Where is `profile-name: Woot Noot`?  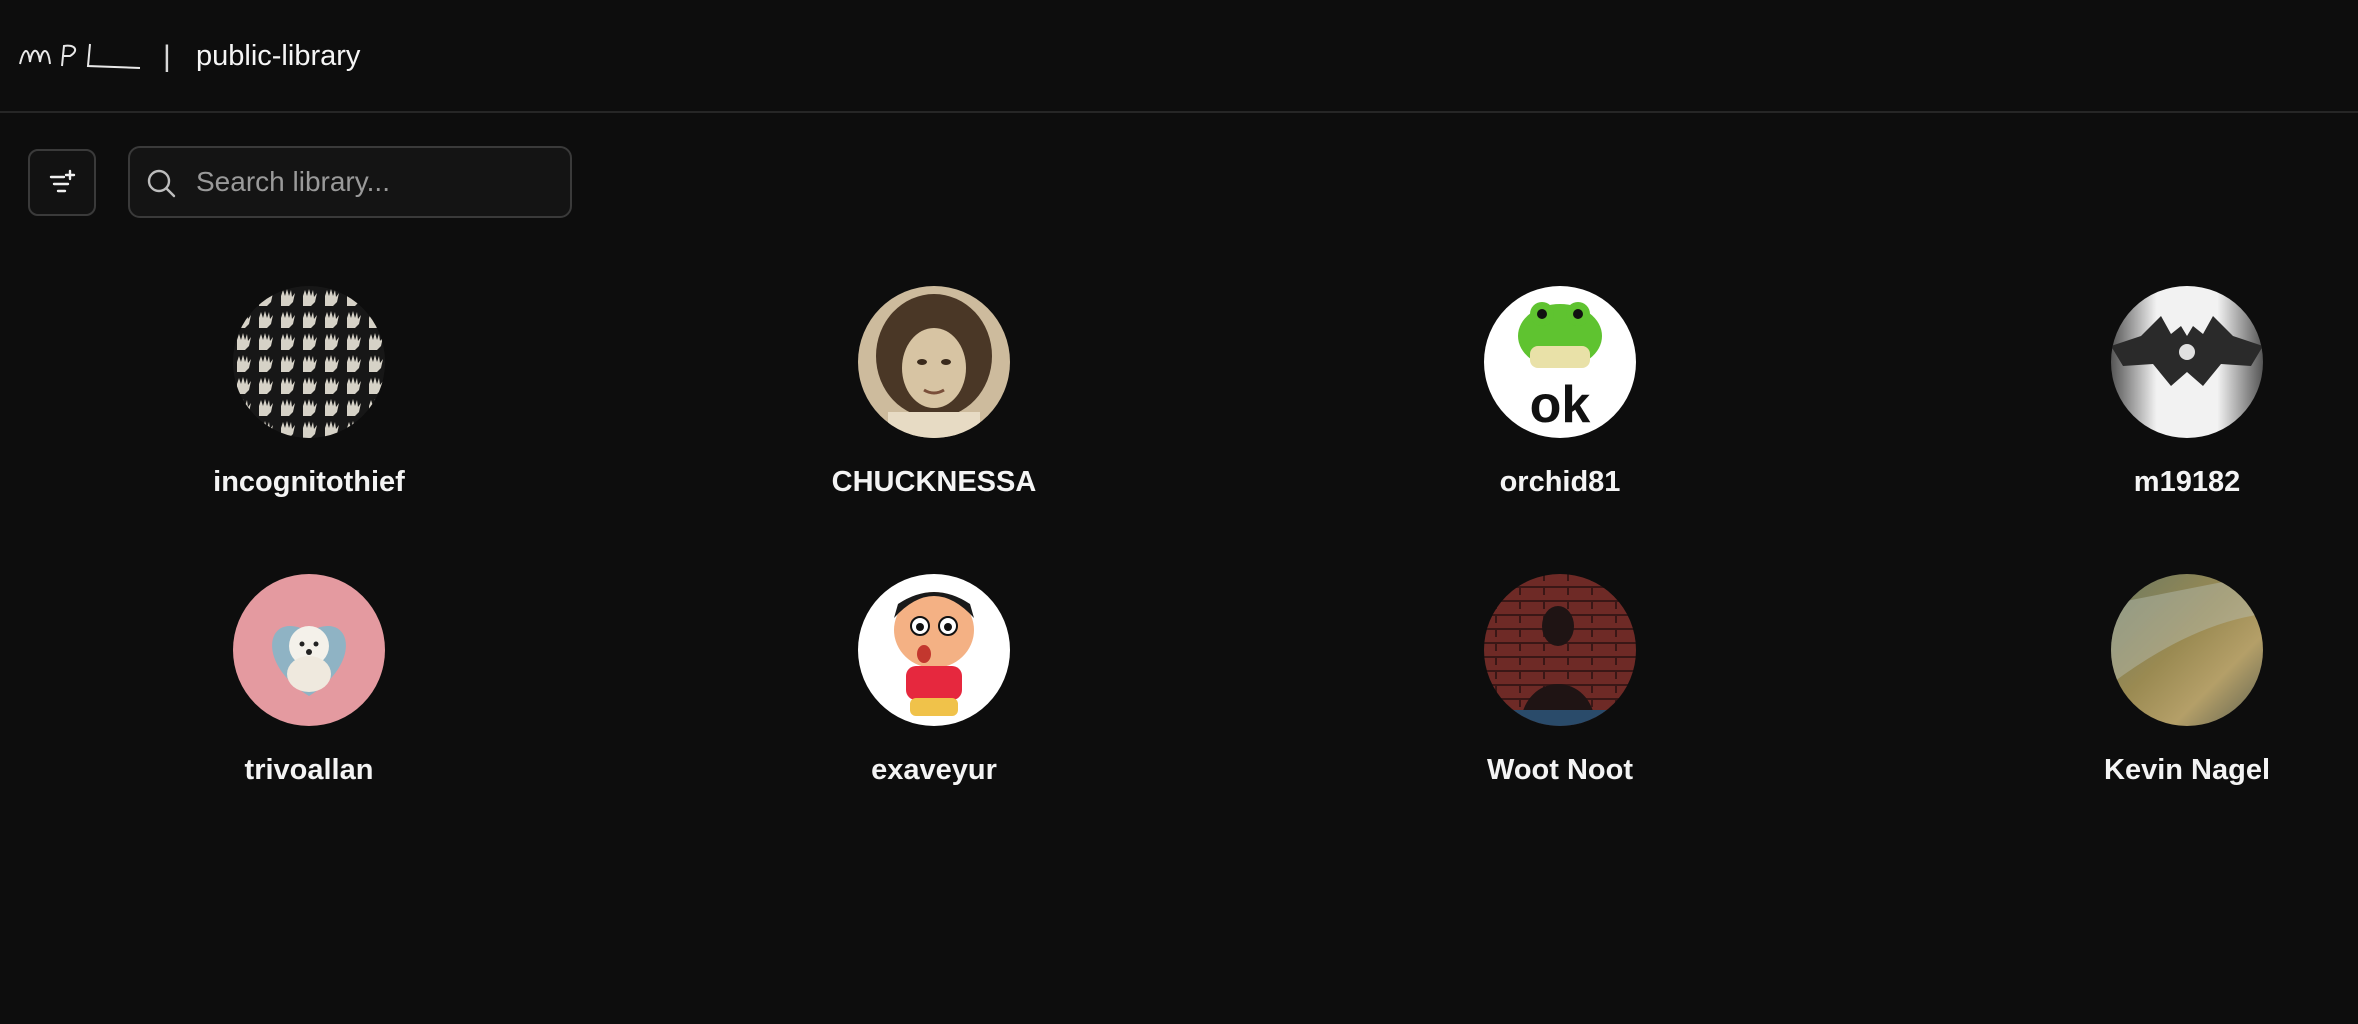
profile-name: Woot Noot is located at coordinates (1560, 770).